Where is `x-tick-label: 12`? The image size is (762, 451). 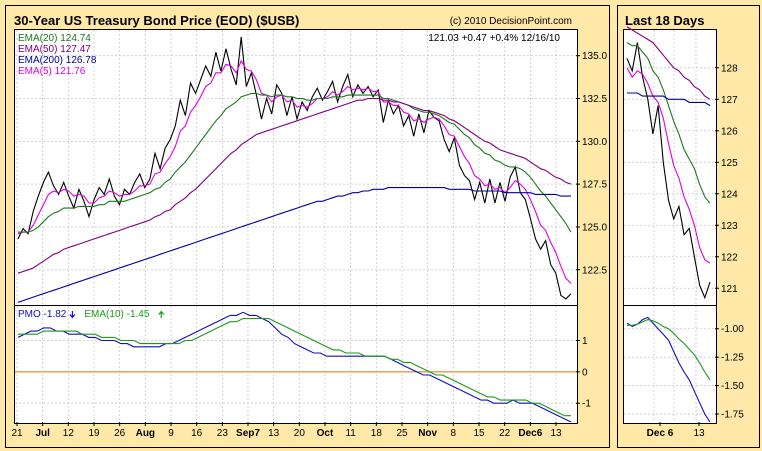
x-tick-label: 12 is located at coordinates (69, 433).